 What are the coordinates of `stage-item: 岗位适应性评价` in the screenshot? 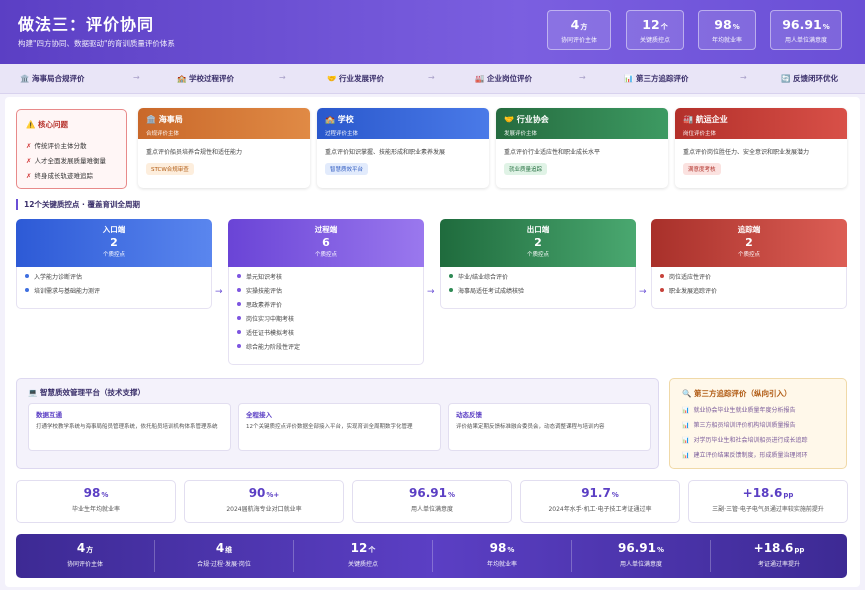 It's located at (749, 278).